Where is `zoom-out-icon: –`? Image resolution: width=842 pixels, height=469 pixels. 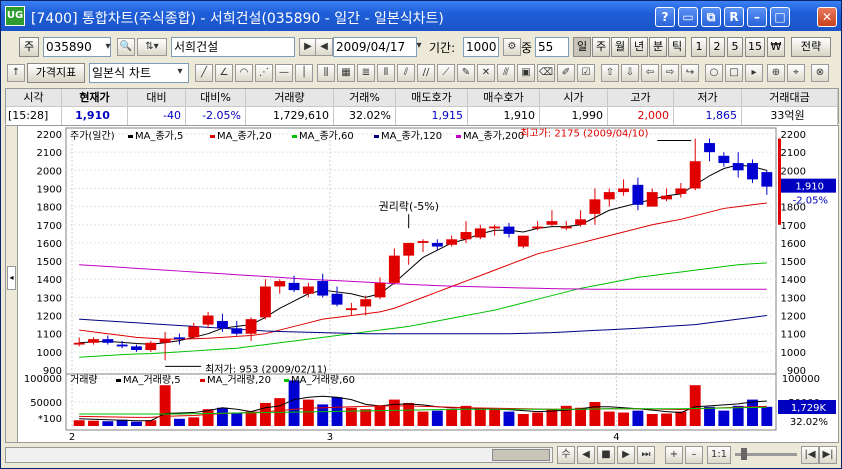 zoom-out-icon: – is located at coordinates (694, 455).